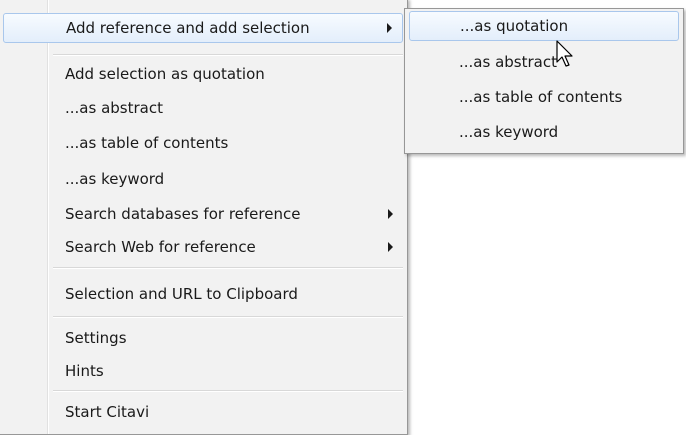 This screenshot has height=435, width=686. What do you see at coordinates (564, 53) in the screenshot?
I see `mouse-pointer-icon` at bounding box center [564, 53].